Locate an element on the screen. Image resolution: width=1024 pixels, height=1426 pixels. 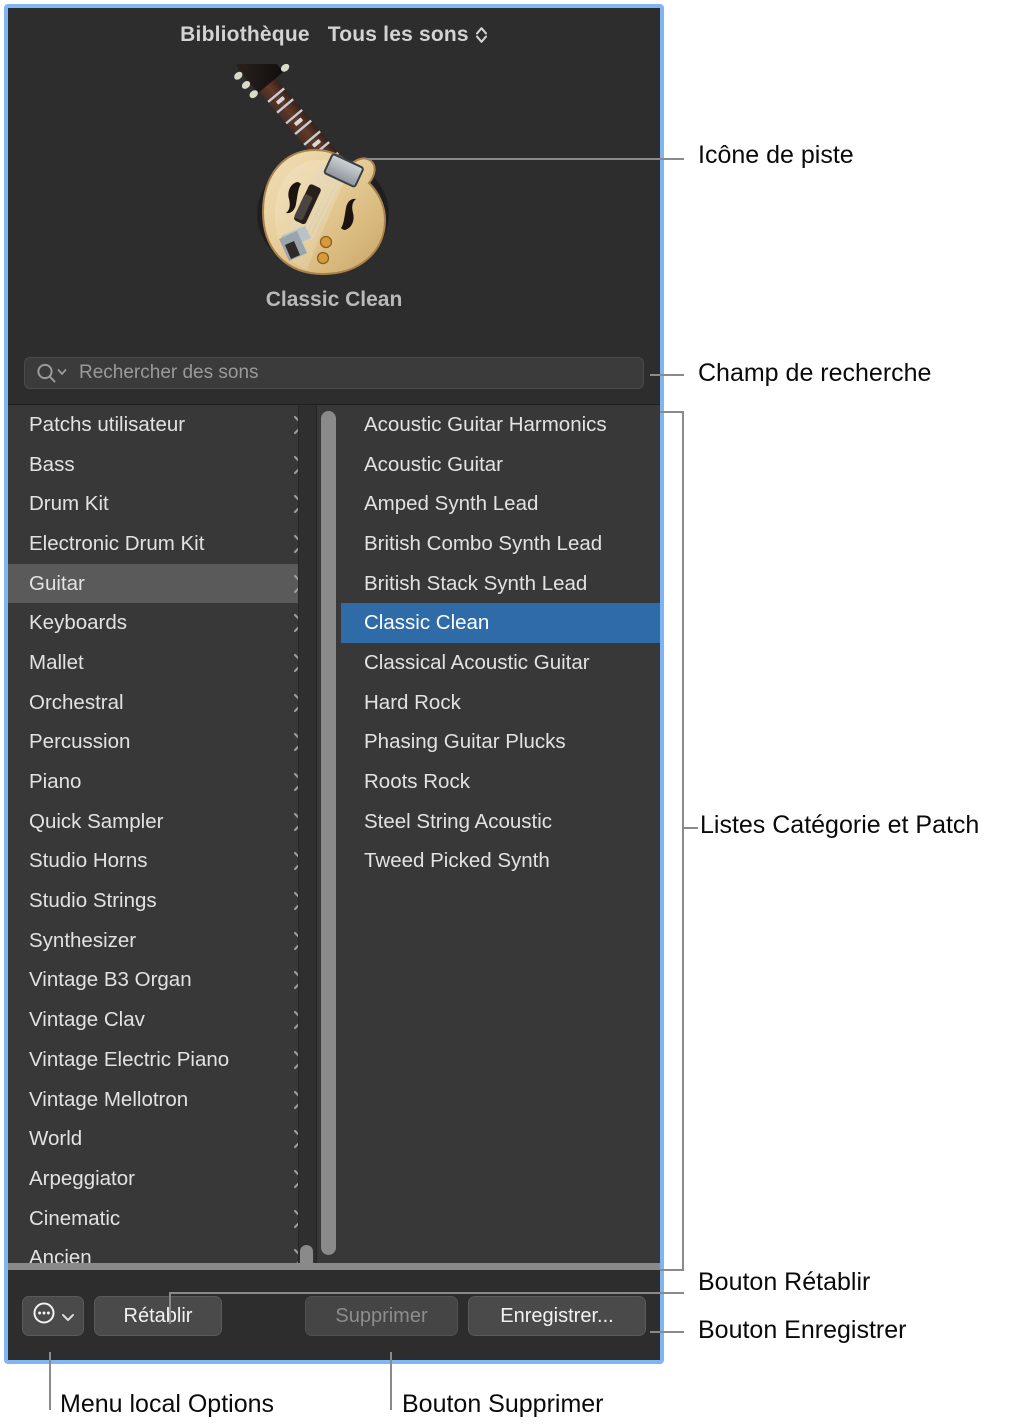
category-scrollbar-track is located at coordinates (307, 834).